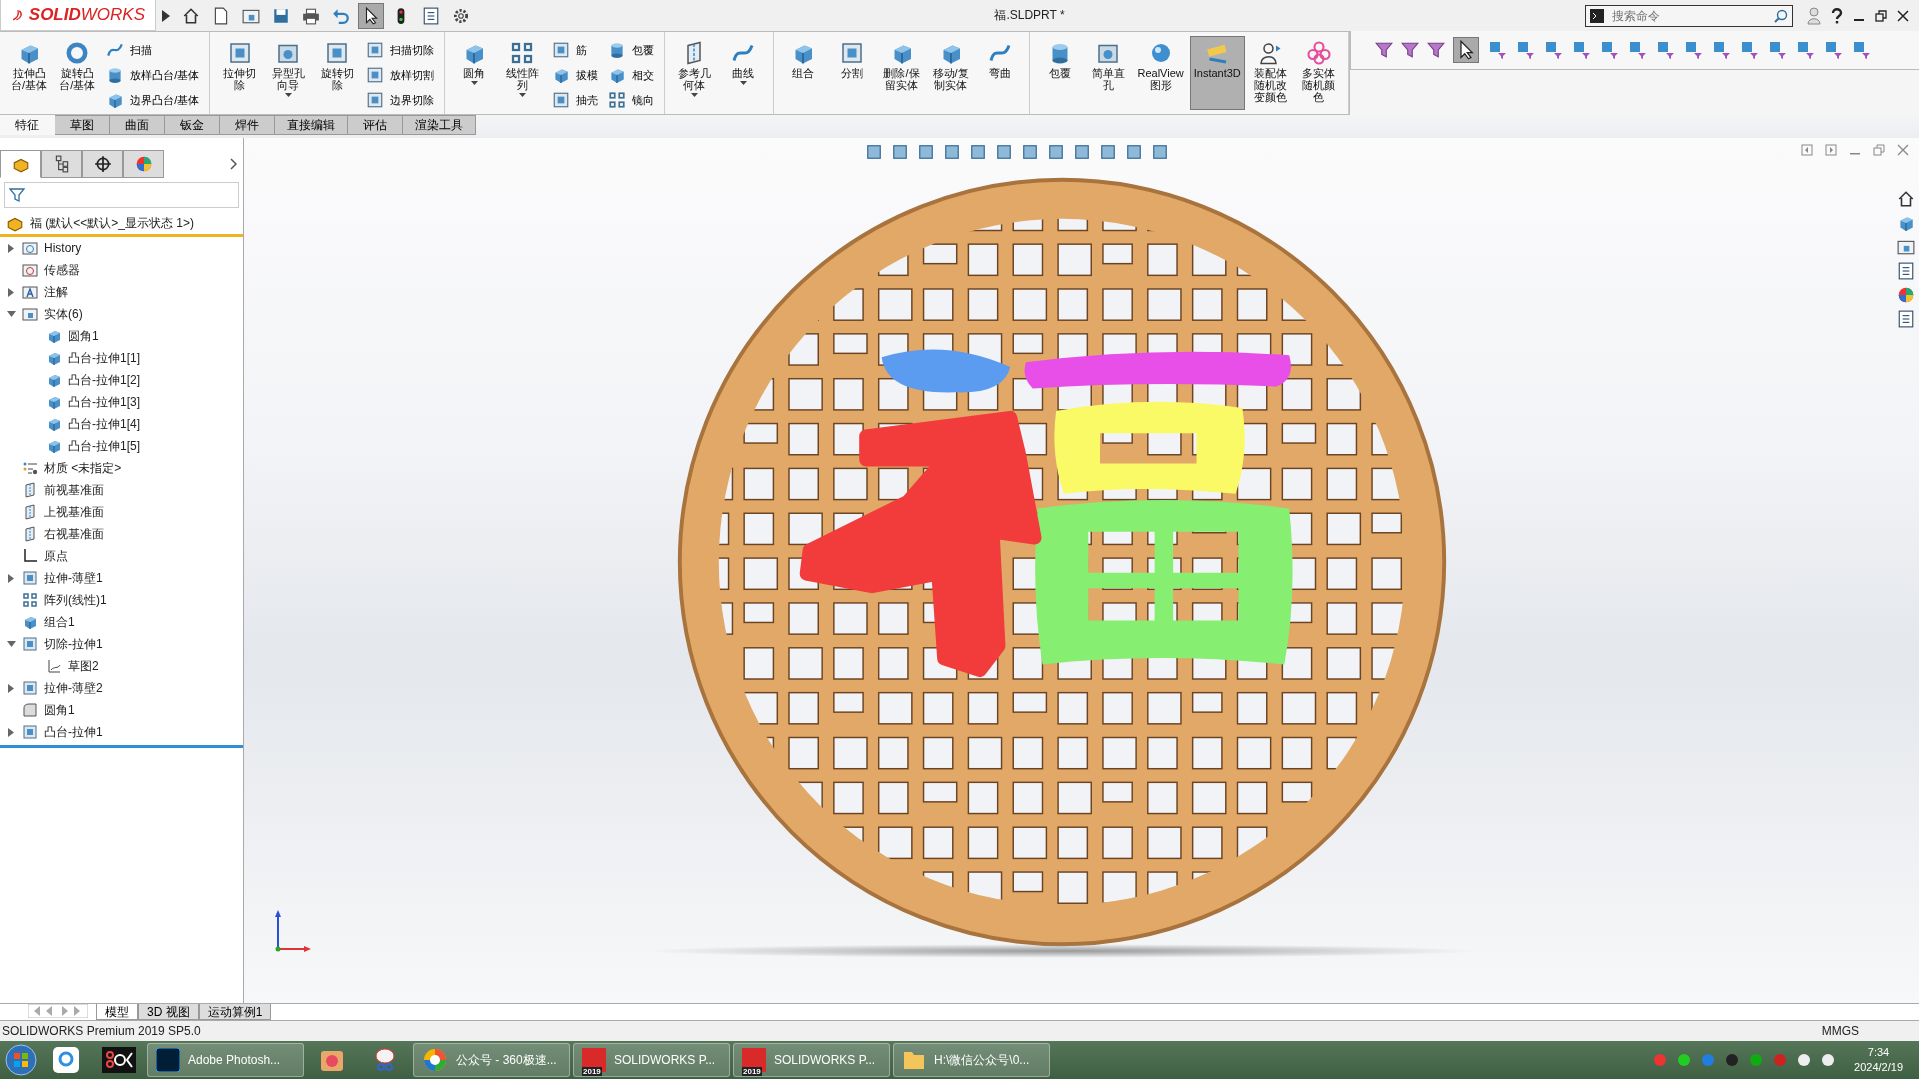 The image size is (1919, 1079). What do you see at coordinates (1903, 15) in the screenshot?
I see `close-icon` at bounding box center [1903, 15].